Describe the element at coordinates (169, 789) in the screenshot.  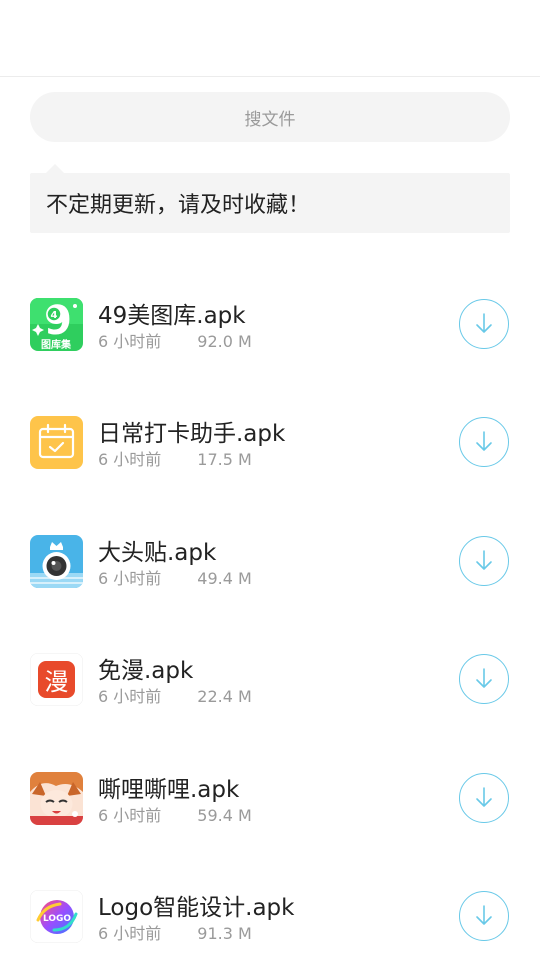
I see `file-name: 嘶哩嘶哩.apk` at that location.